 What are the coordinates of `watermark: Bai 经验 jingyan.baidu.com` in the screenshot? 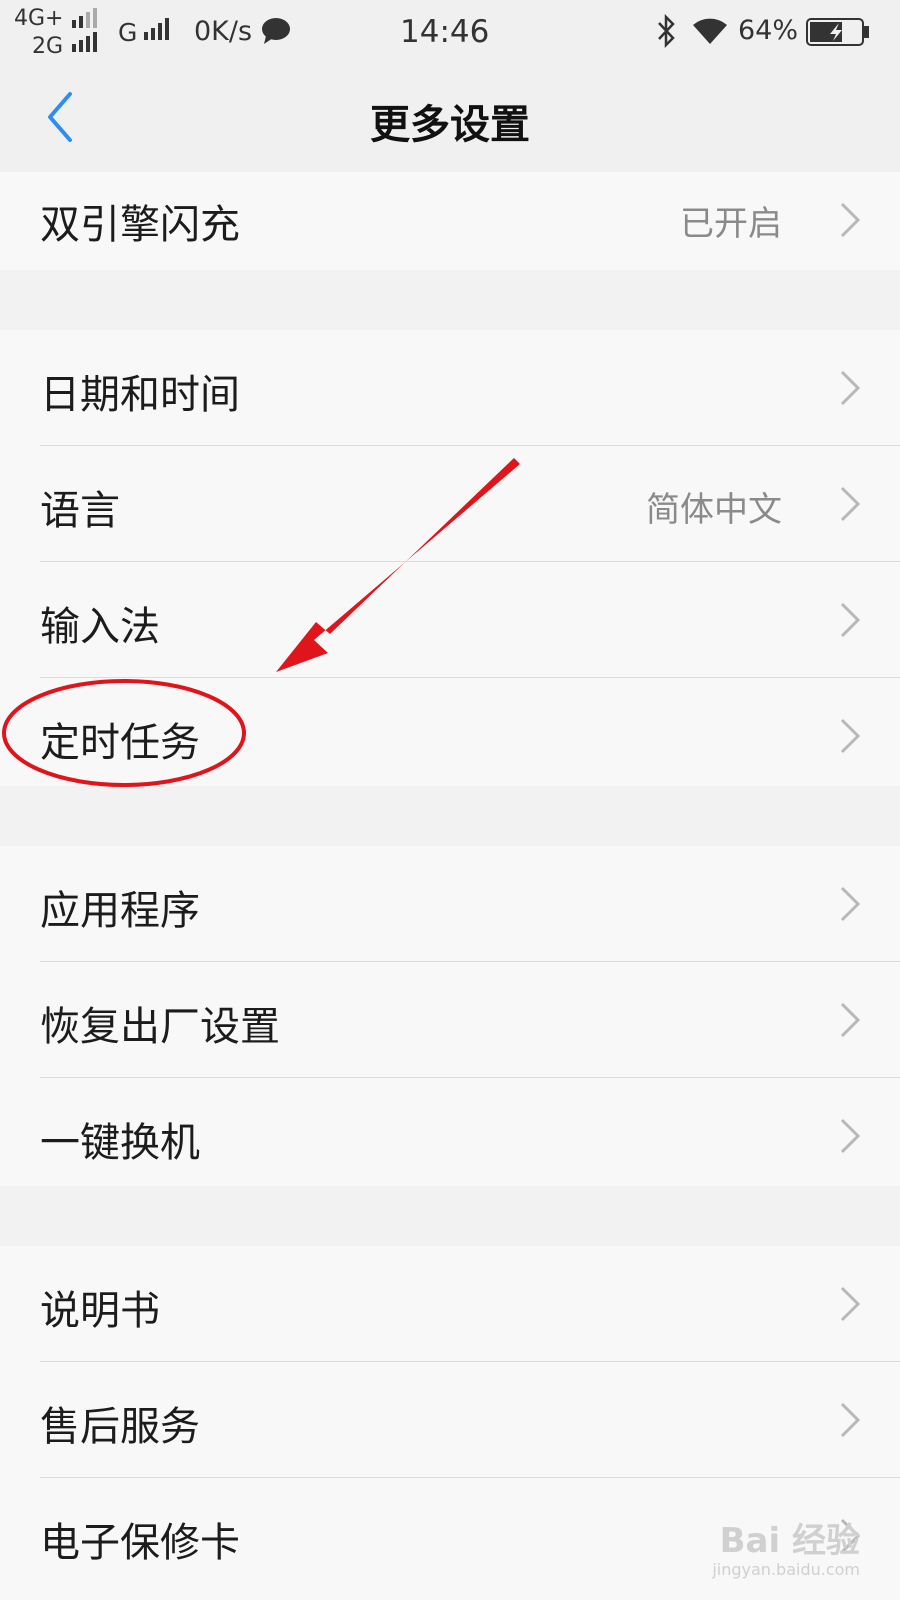 It's located at (786, 1551).